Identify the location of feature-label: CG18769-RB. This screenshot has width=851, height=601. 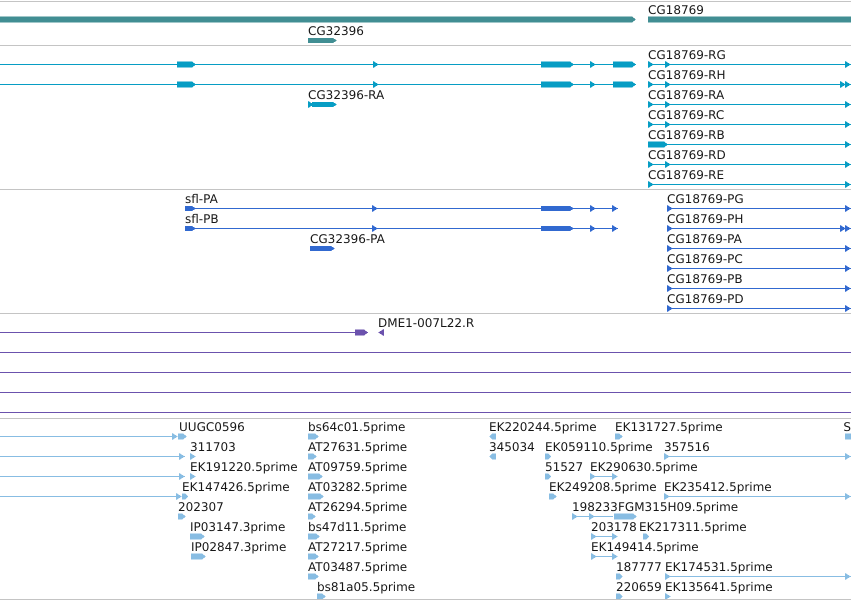
(686, 135).